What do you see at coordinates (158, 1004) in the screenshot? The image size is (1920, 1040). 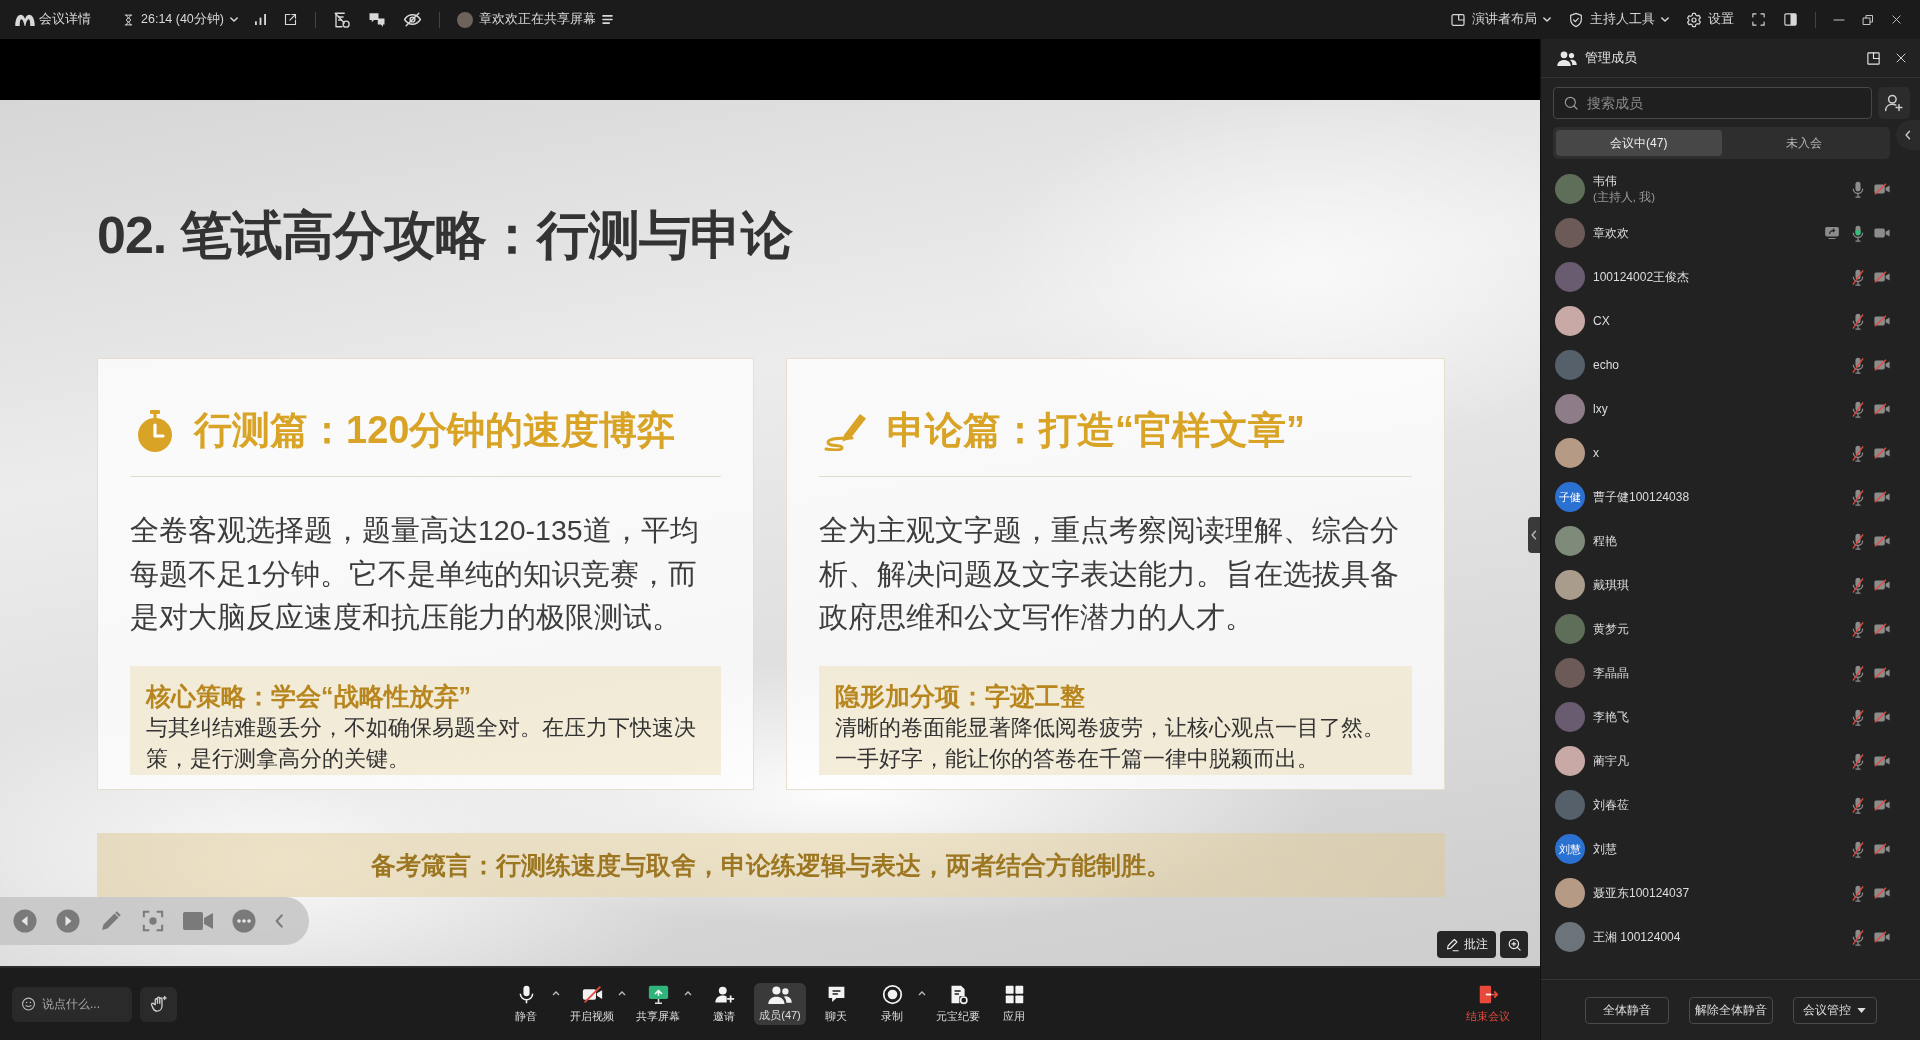 I see `raise-hand-button` at bounding box center [158, 1004].